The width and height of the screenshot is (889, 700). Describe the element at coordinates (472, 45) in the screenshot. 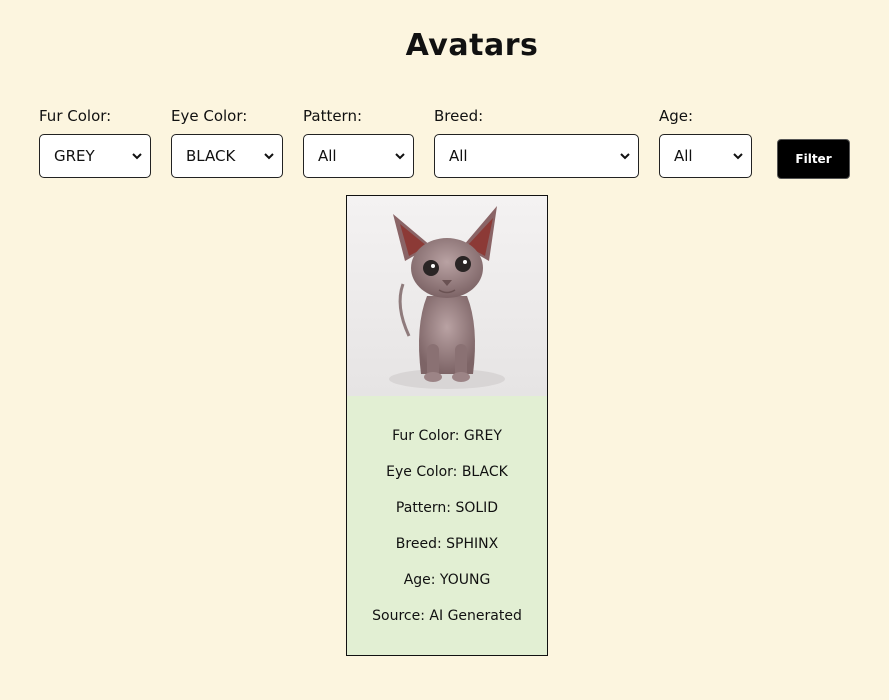

I see `page-title: Avatars` at that location.